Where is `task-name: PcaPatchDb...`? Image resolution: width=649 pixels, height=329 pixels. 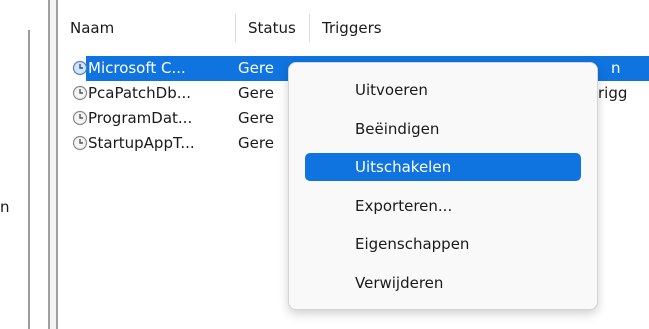
task-name: PcaPatchDb... is located at coordinates (140, 93).